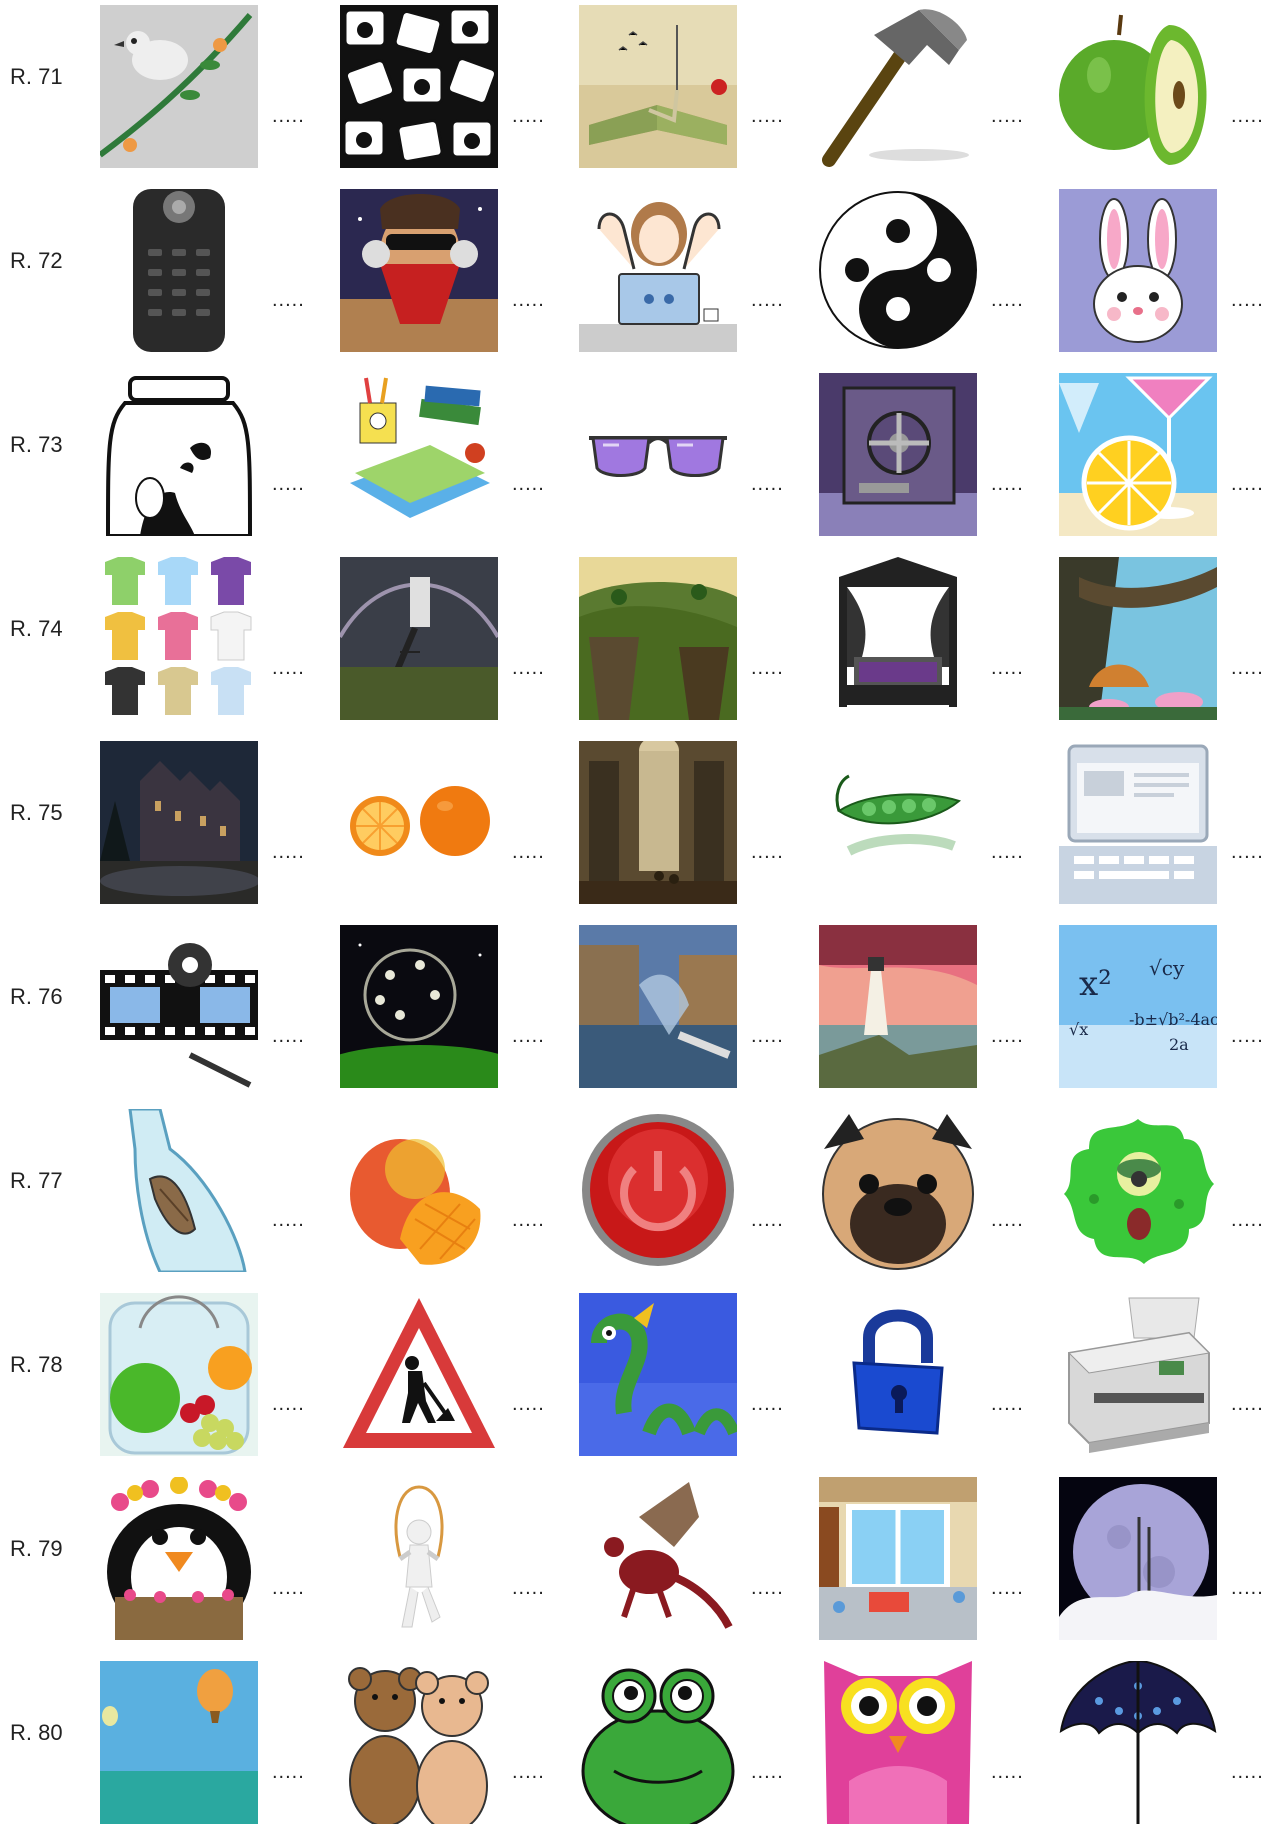  I want to click on bird-on-branch-icon, so click(179, 86).